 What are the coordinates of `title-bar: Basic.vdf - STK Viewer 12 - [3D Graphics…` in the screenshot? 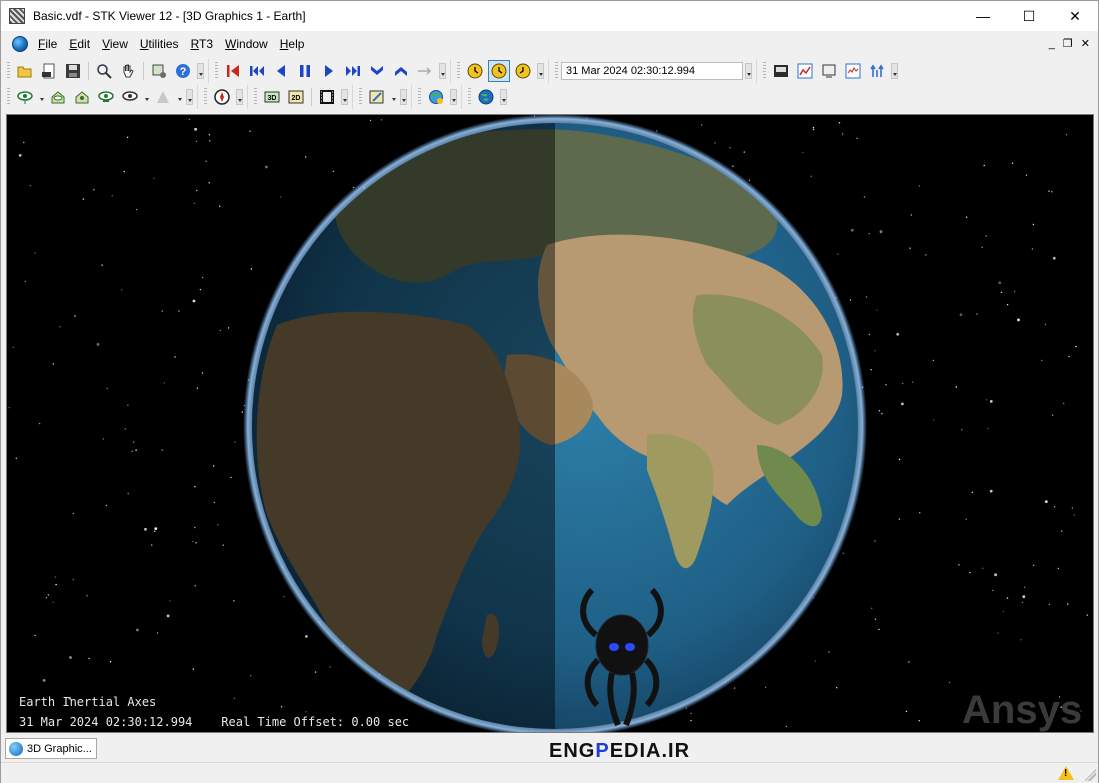 It's located at (549, 16).